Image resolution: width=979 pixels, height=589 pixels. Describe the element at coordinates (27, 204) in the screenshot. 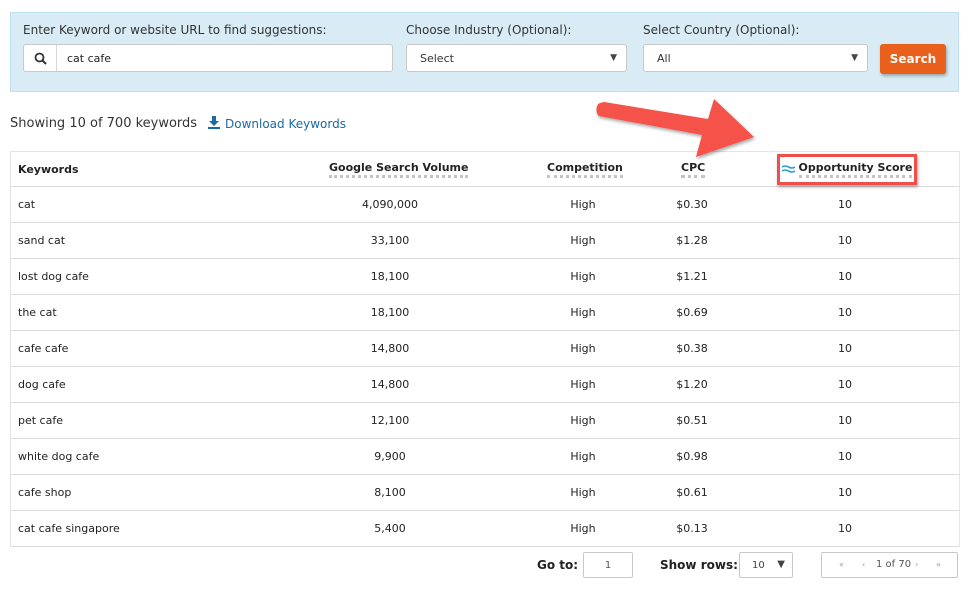

I see `keyword-cell: cat` at that location.